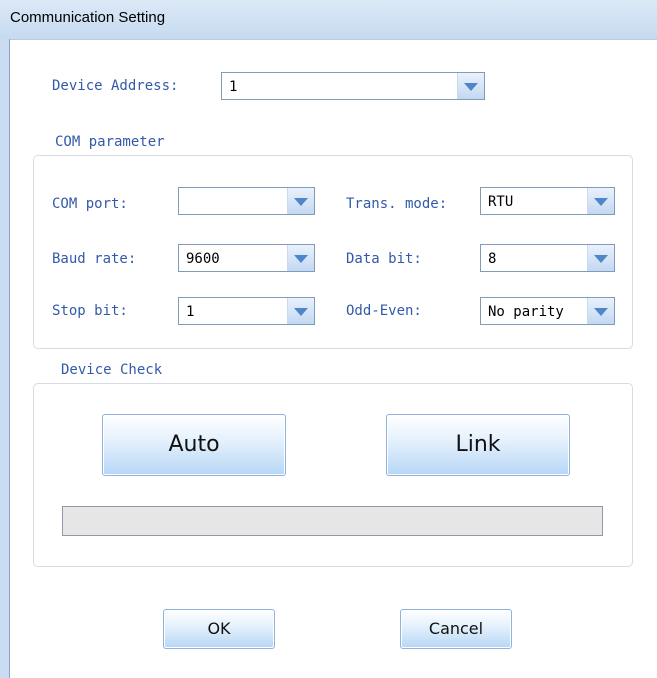 The height and width of the screenshot is (678, 657). What do you see at coordinates (492, 259) in the screenshot?
I see `data-bit-value: 8` at bounding box center [492, 259].